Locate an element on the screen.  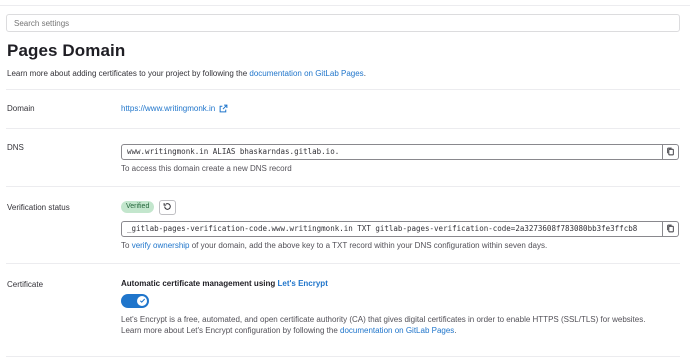
domain-label: Domain is located at coordinates (21, 108).